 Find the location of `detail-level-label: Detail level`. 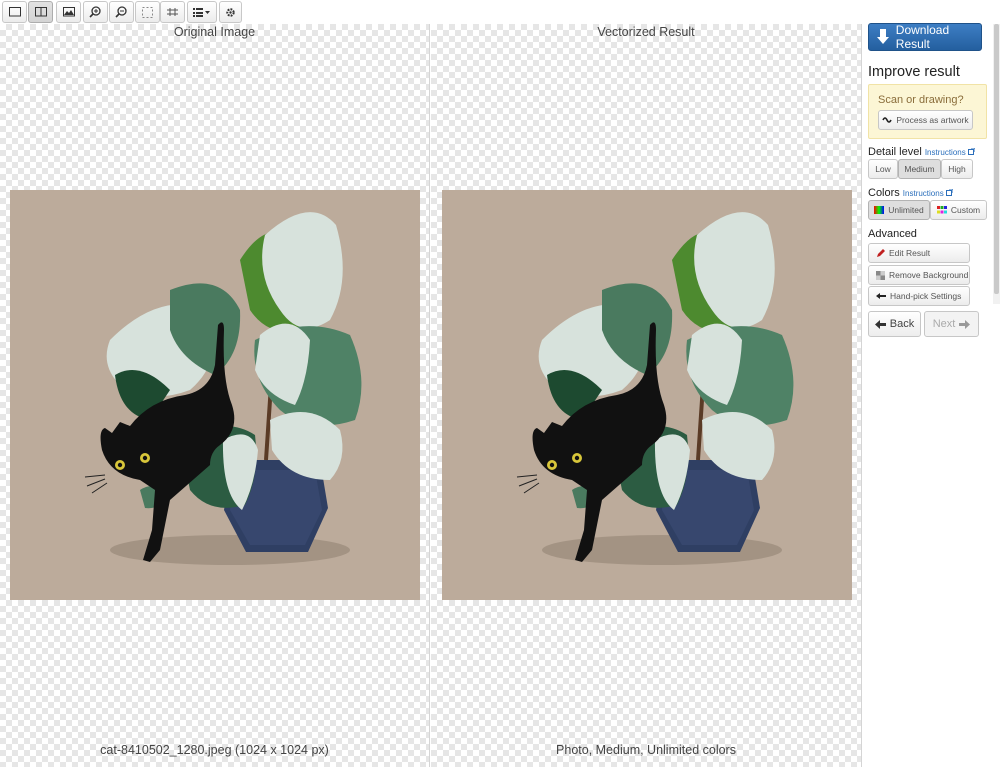

detail-level-label: Detail level is located at coordinates (895, 152).